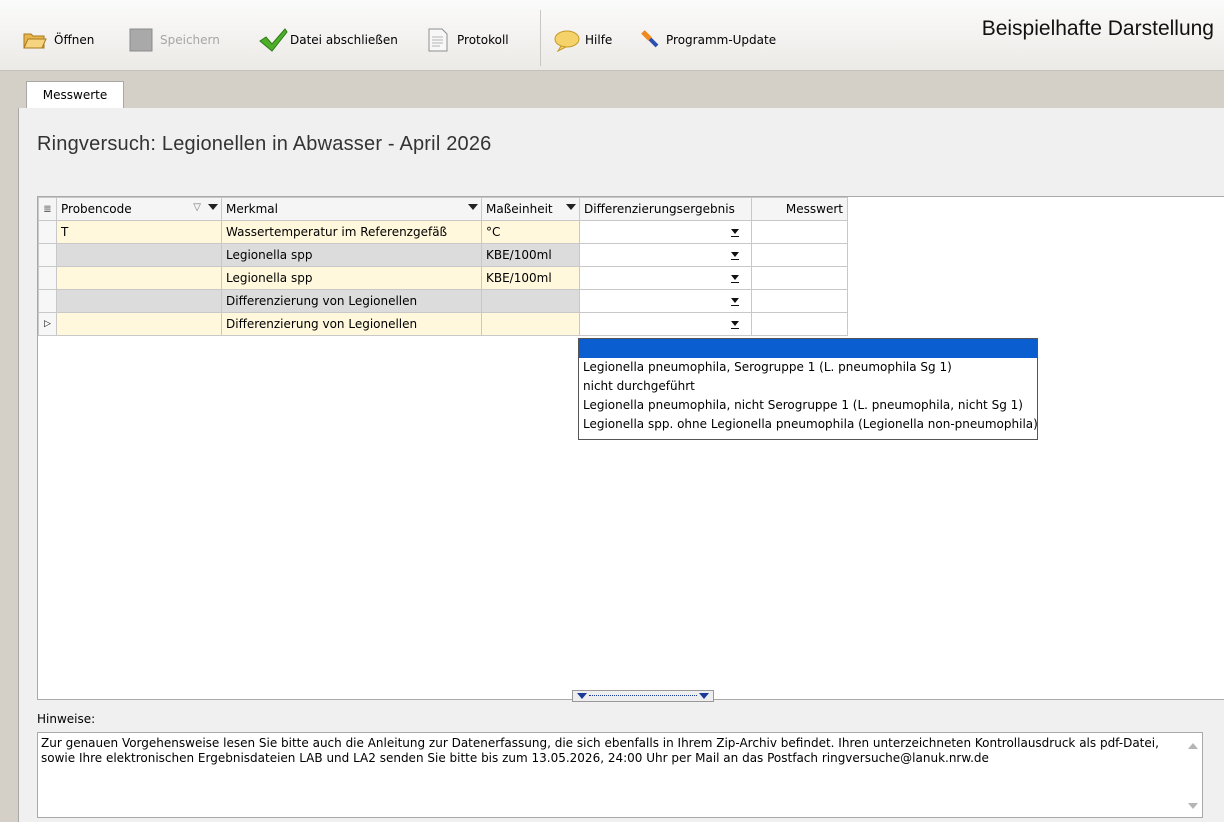  What do you see at coordinates (47, 324) in the screenshot?
I see `current-row-indicator-icon: ▷` at bounding box center [47, 324].